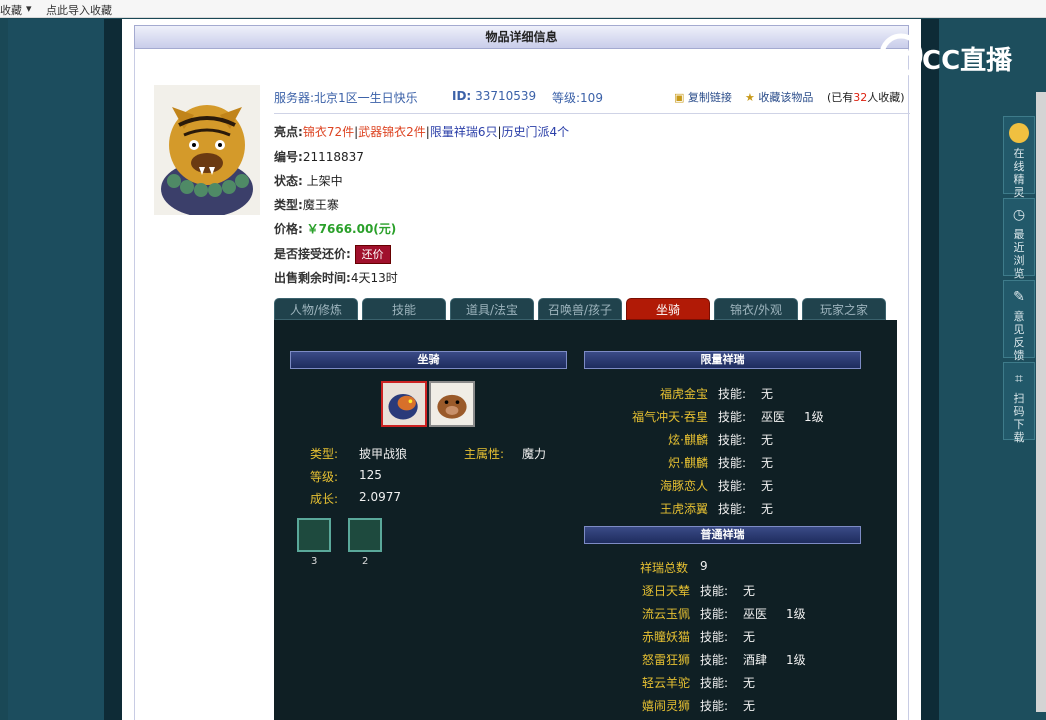 This screenshot has width=1046, height=720. What do you see at coordinates (1019, 321) in the screenshot?
I see `feedback-button: ✎ 意见反馈` at bounding box center [1019, 321].